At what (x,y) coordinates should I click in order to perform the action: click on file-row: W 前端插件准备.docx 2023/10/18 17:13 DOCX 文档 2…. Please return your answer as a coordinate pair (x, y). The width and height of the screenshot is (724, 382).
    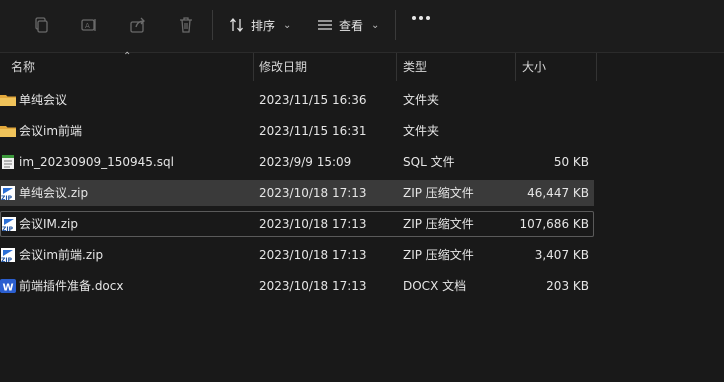
    Looking at the image, I should click on (297, 286).